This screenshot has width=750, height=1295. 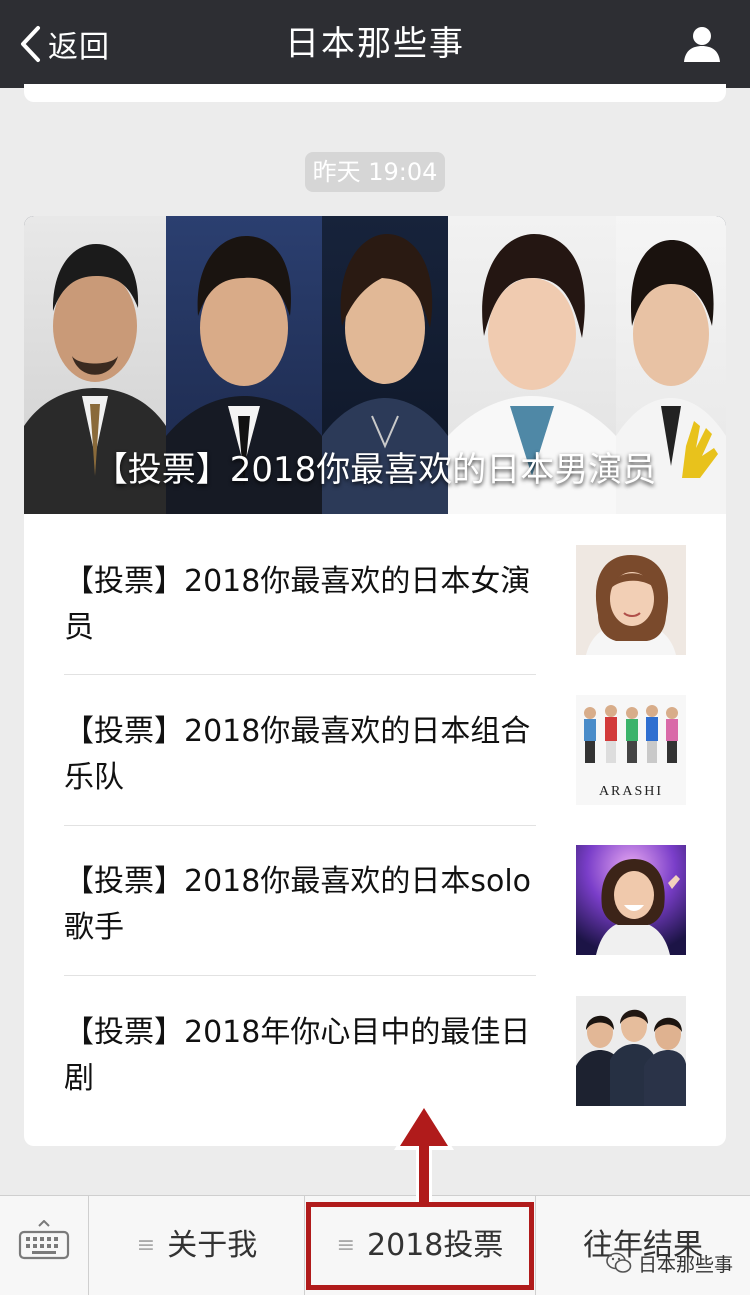 I want to click on keyboard-toggle-button, so click(x=44, y=1245).